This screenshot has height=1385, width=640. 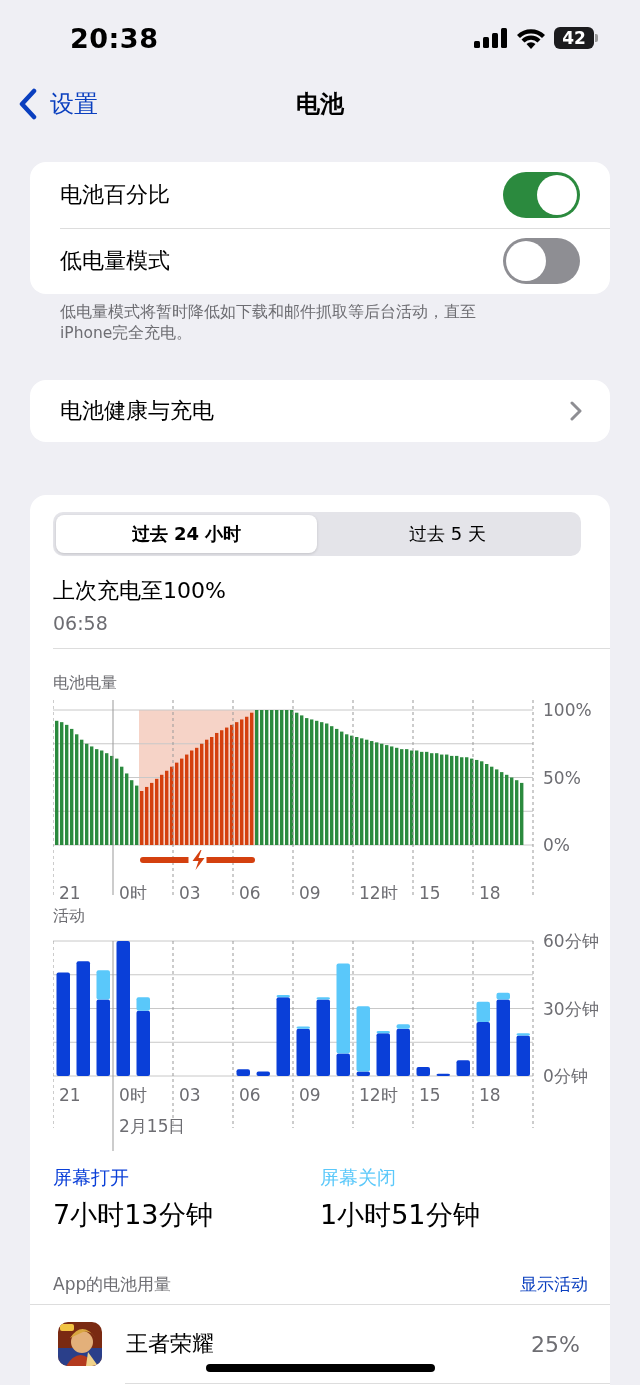 What do you see at coordinates (81, 623) in the screenshot?
I see `last-charge-time: 06:58` at bounding box center [81, 623].